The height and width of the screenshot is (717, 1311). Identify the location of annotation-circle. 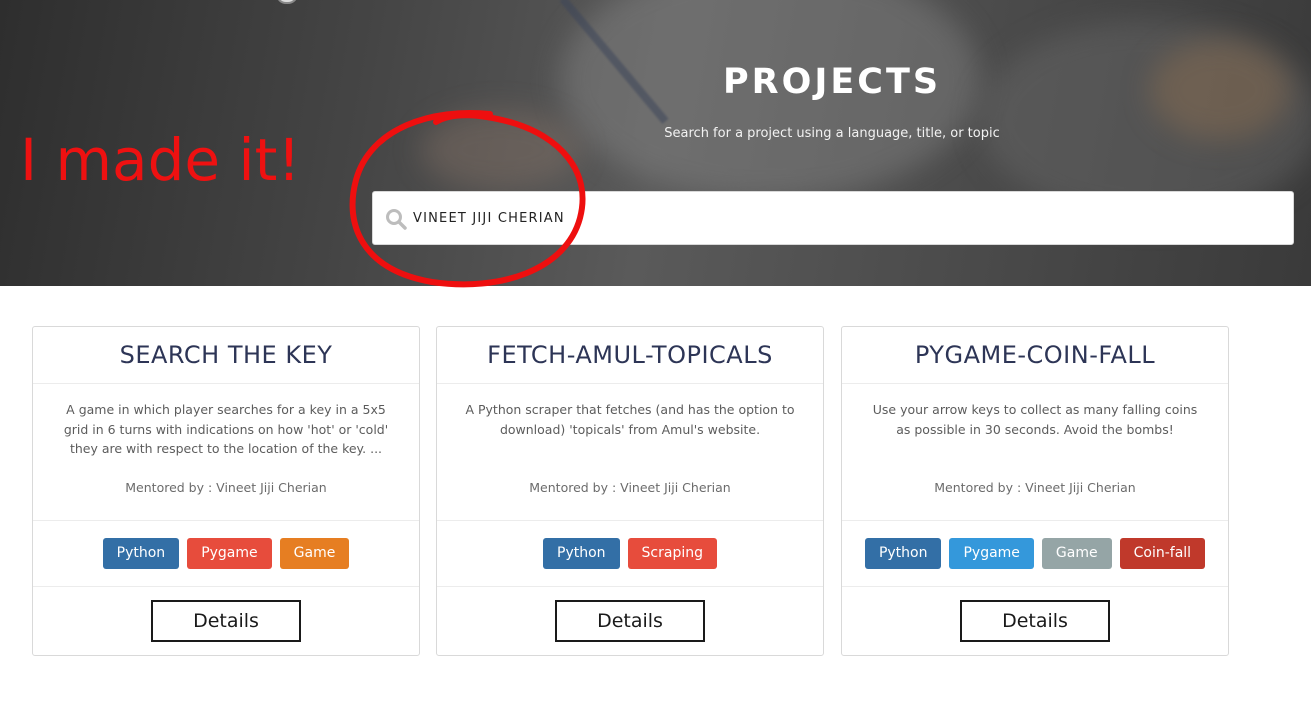
(467, 199).